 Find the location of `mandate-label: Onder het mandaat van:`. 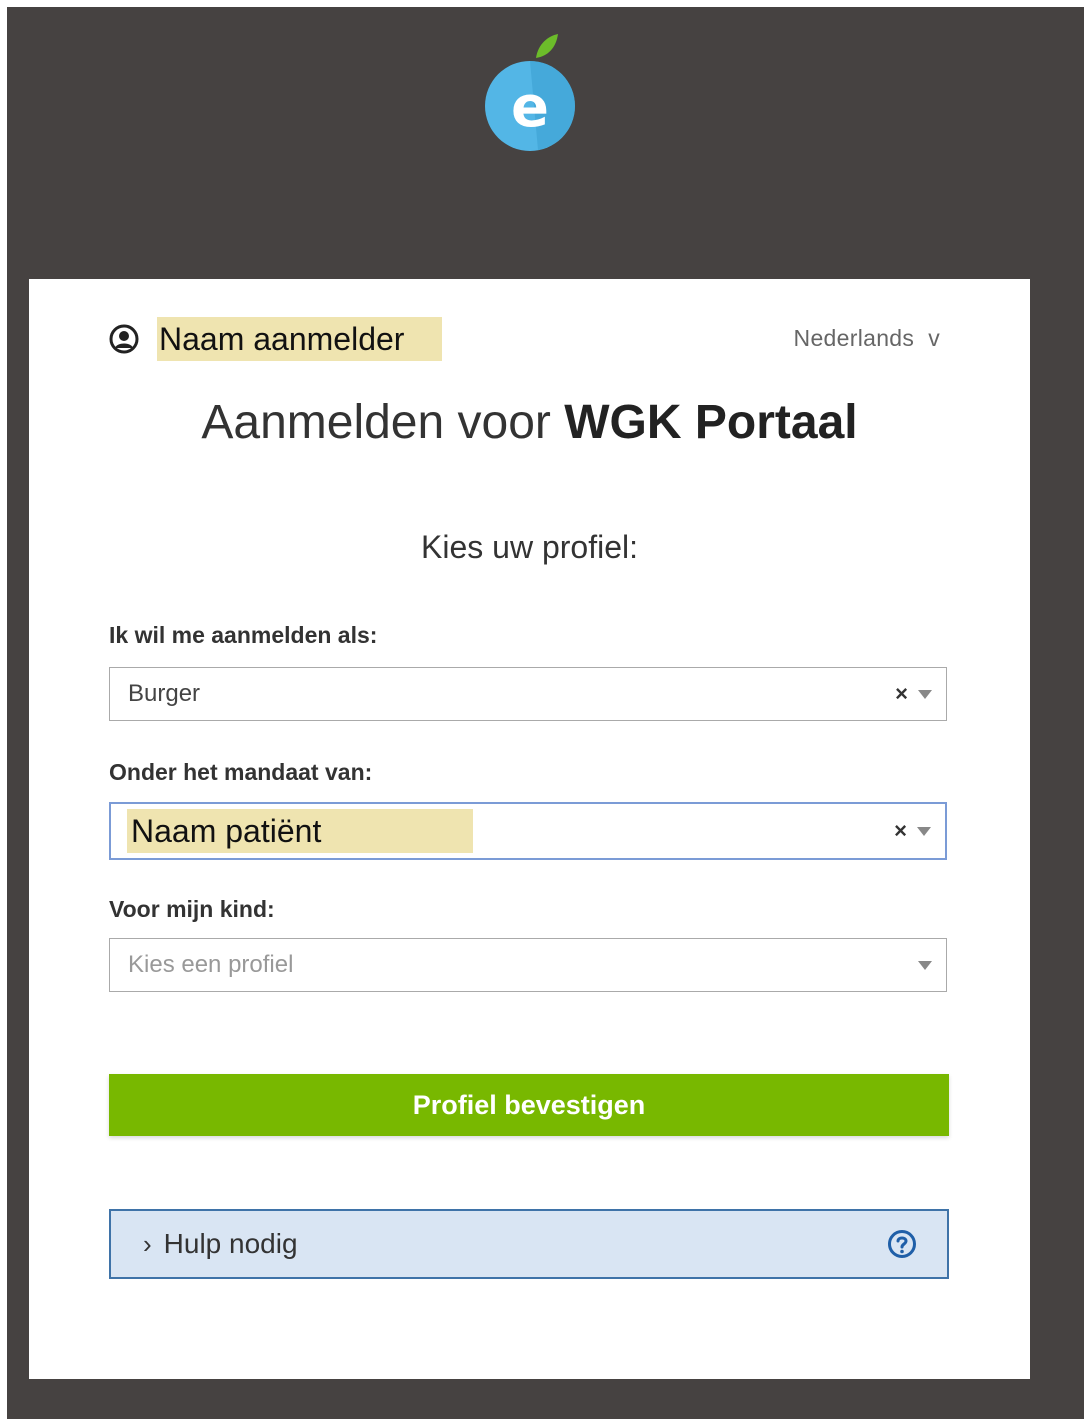

mandate-label: Onder het mandaat van: is located at coordinates (241, 772).